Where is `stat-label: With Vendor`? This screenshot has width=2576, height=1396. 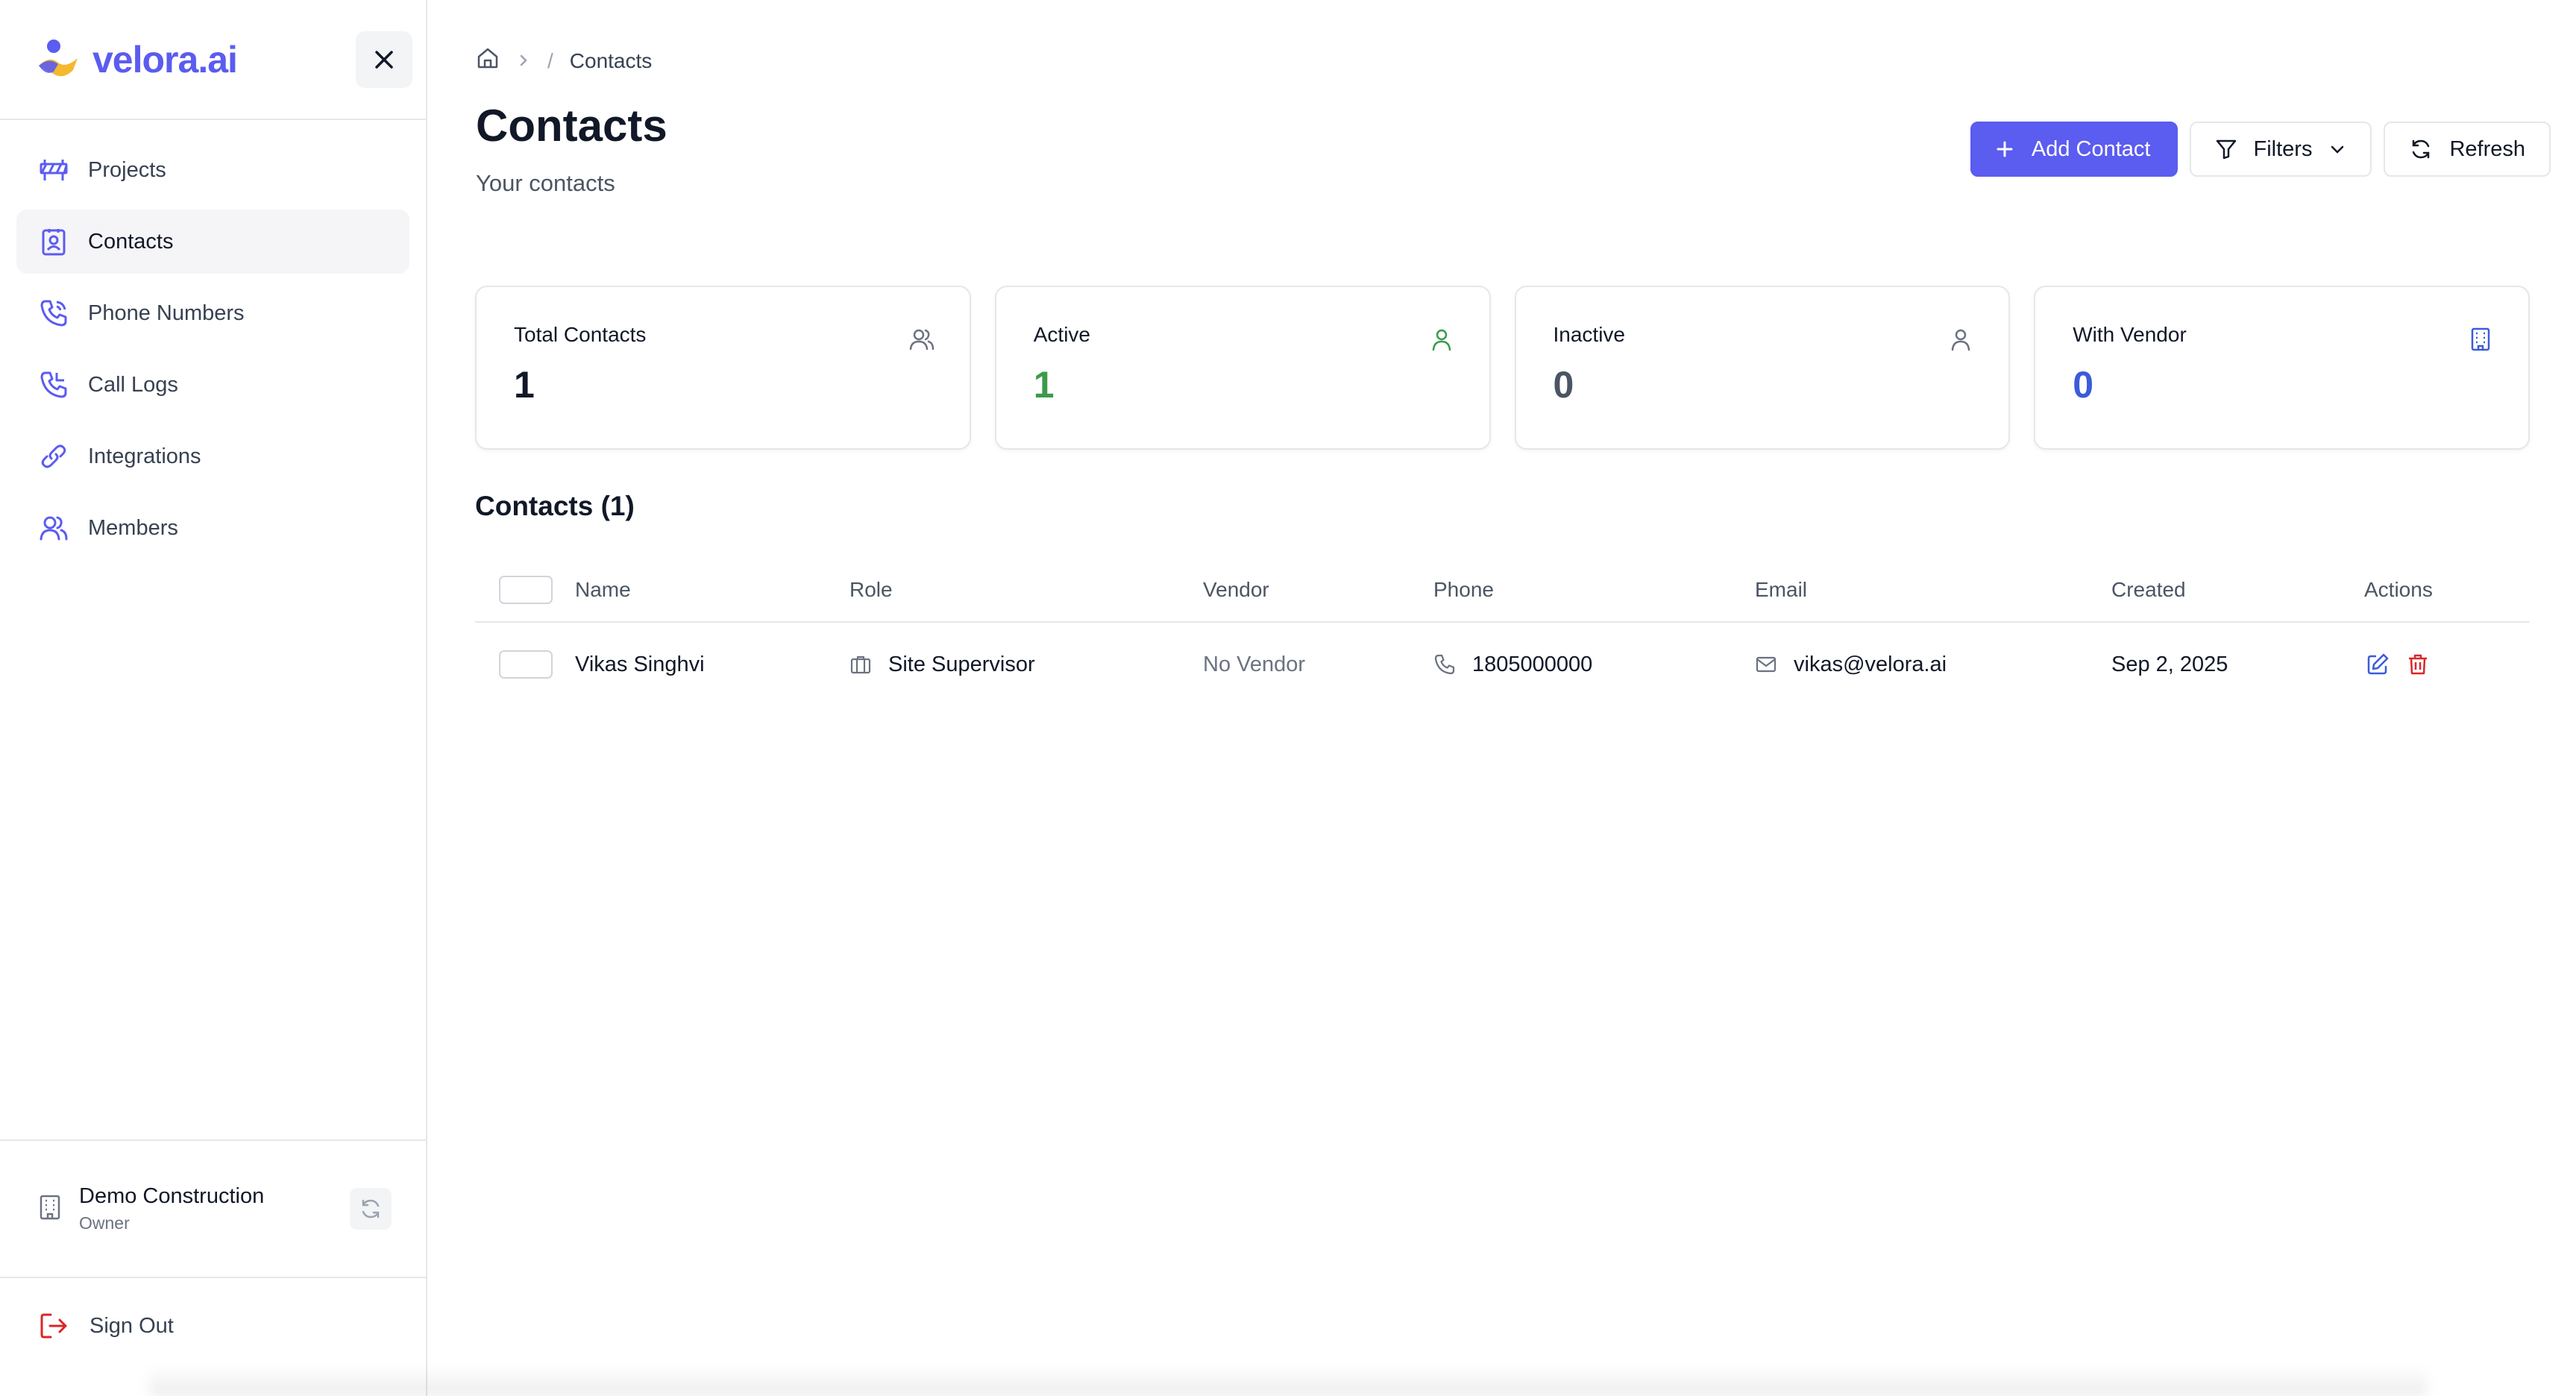
stat-label: With Vendor is located at coordinates (2130, 334).